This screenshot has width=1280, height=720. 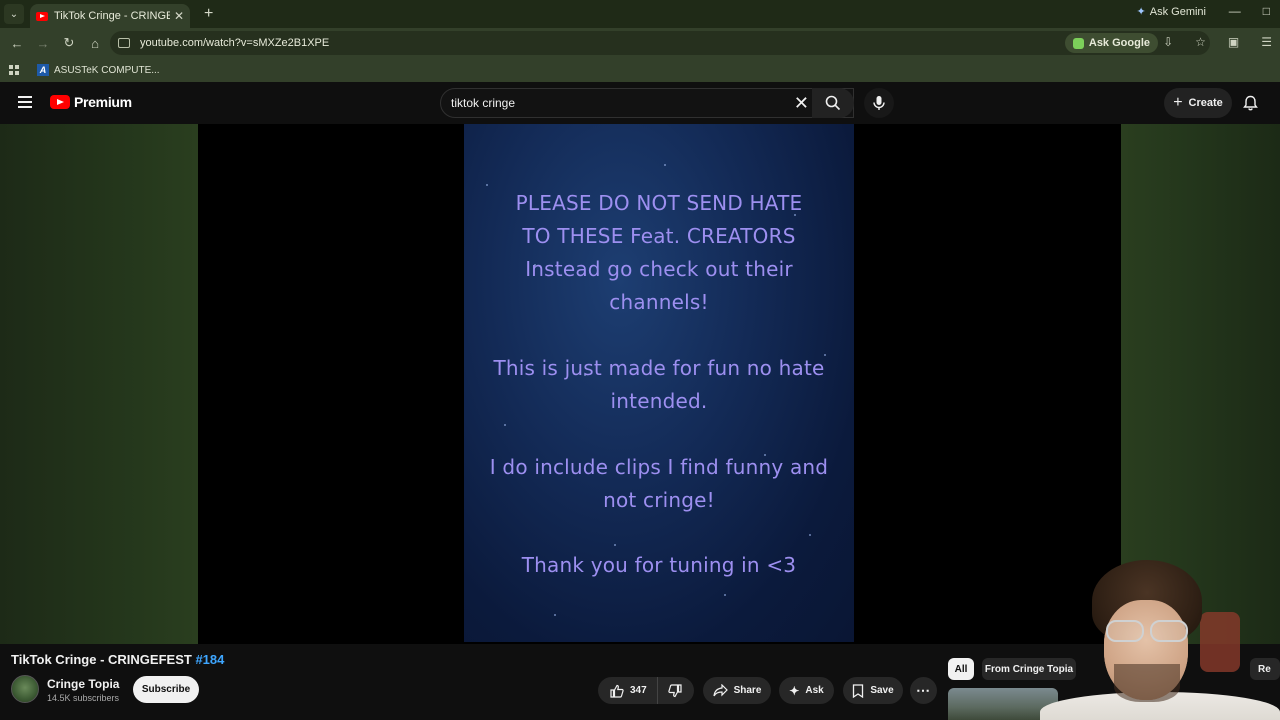 What do you see at coordinates (747, 690) in the screenshot?
I see `share-label: Share` at bounding box center [747, 690].